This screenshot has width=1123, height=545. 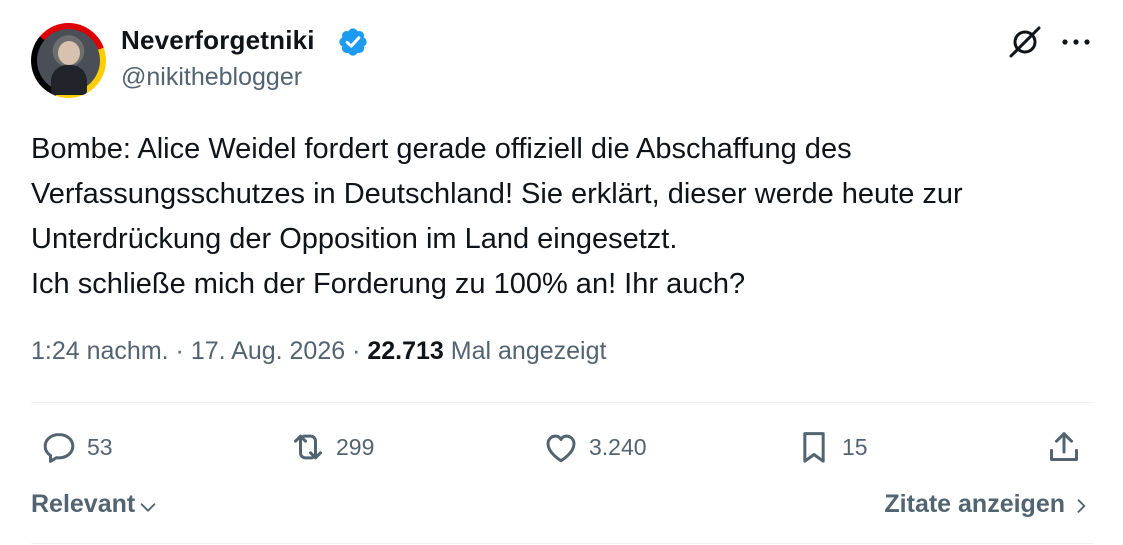 I want to click on repost-icon, so click(x=308, y=447).